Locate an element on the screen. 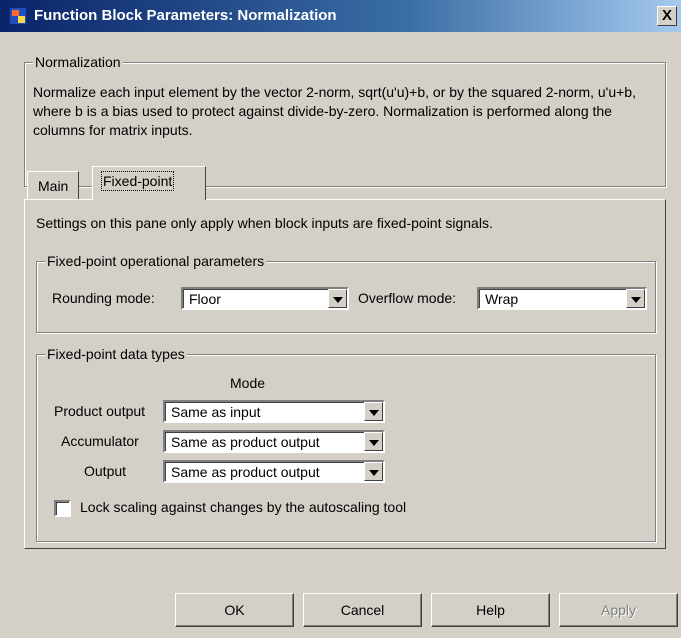 The height and width of the screenshot is (638, 681). tab-main-label: Main is located at coordinates (53, 186).